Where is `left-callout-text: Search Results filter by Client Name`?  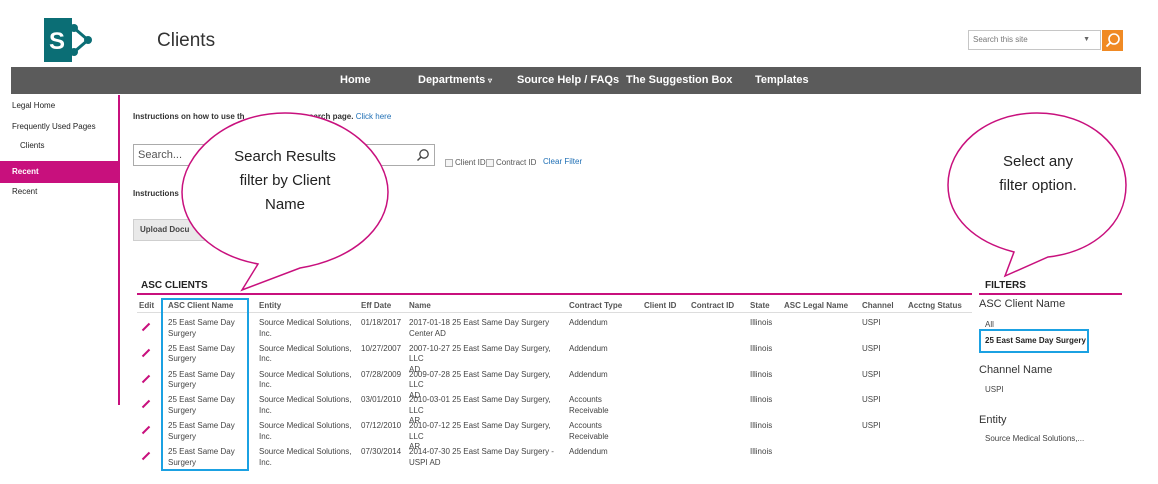 left-callout-text: Search Results filter by Client Name is located at coordinates (285, 180).